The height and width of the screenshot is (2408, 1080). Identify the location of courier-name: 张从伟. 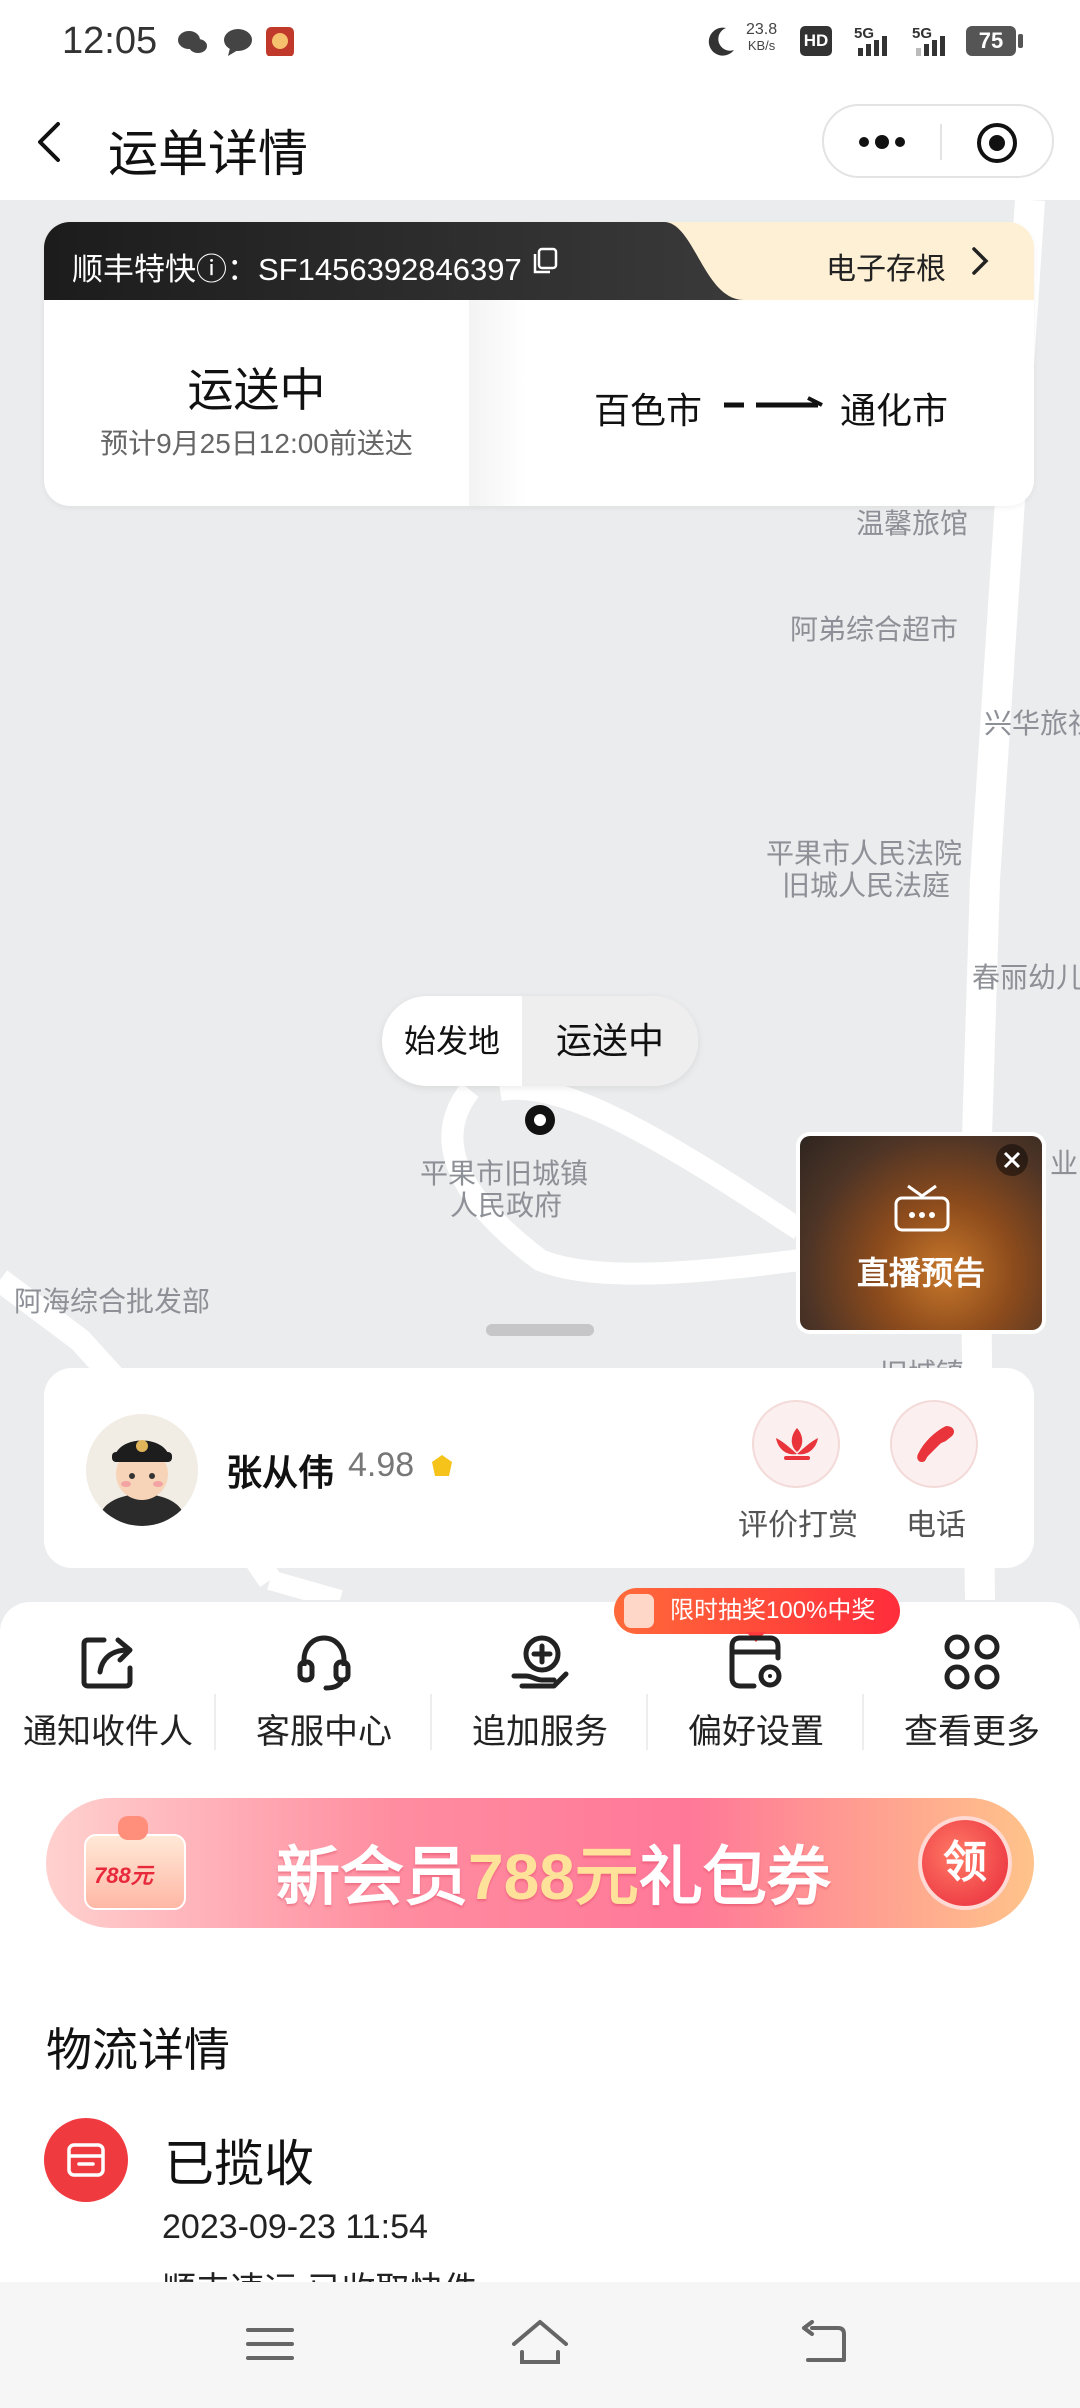
(280, 1472).